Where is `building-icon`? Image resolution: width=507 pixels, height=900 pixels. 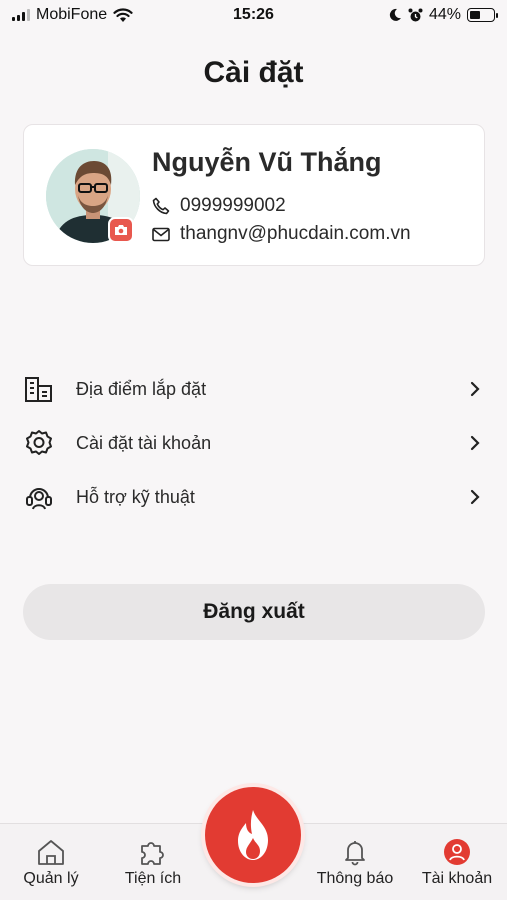
building-icon is located at coordinates (40, 389).